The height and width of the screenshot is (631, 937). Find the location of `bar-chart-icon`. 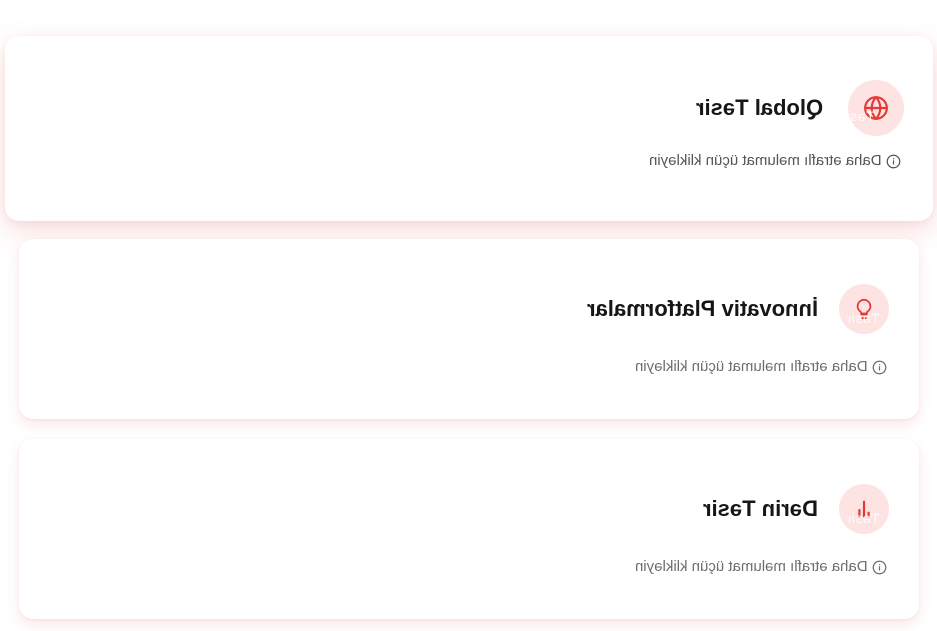

bar-chart-icon is located at coordinates (864, 509).